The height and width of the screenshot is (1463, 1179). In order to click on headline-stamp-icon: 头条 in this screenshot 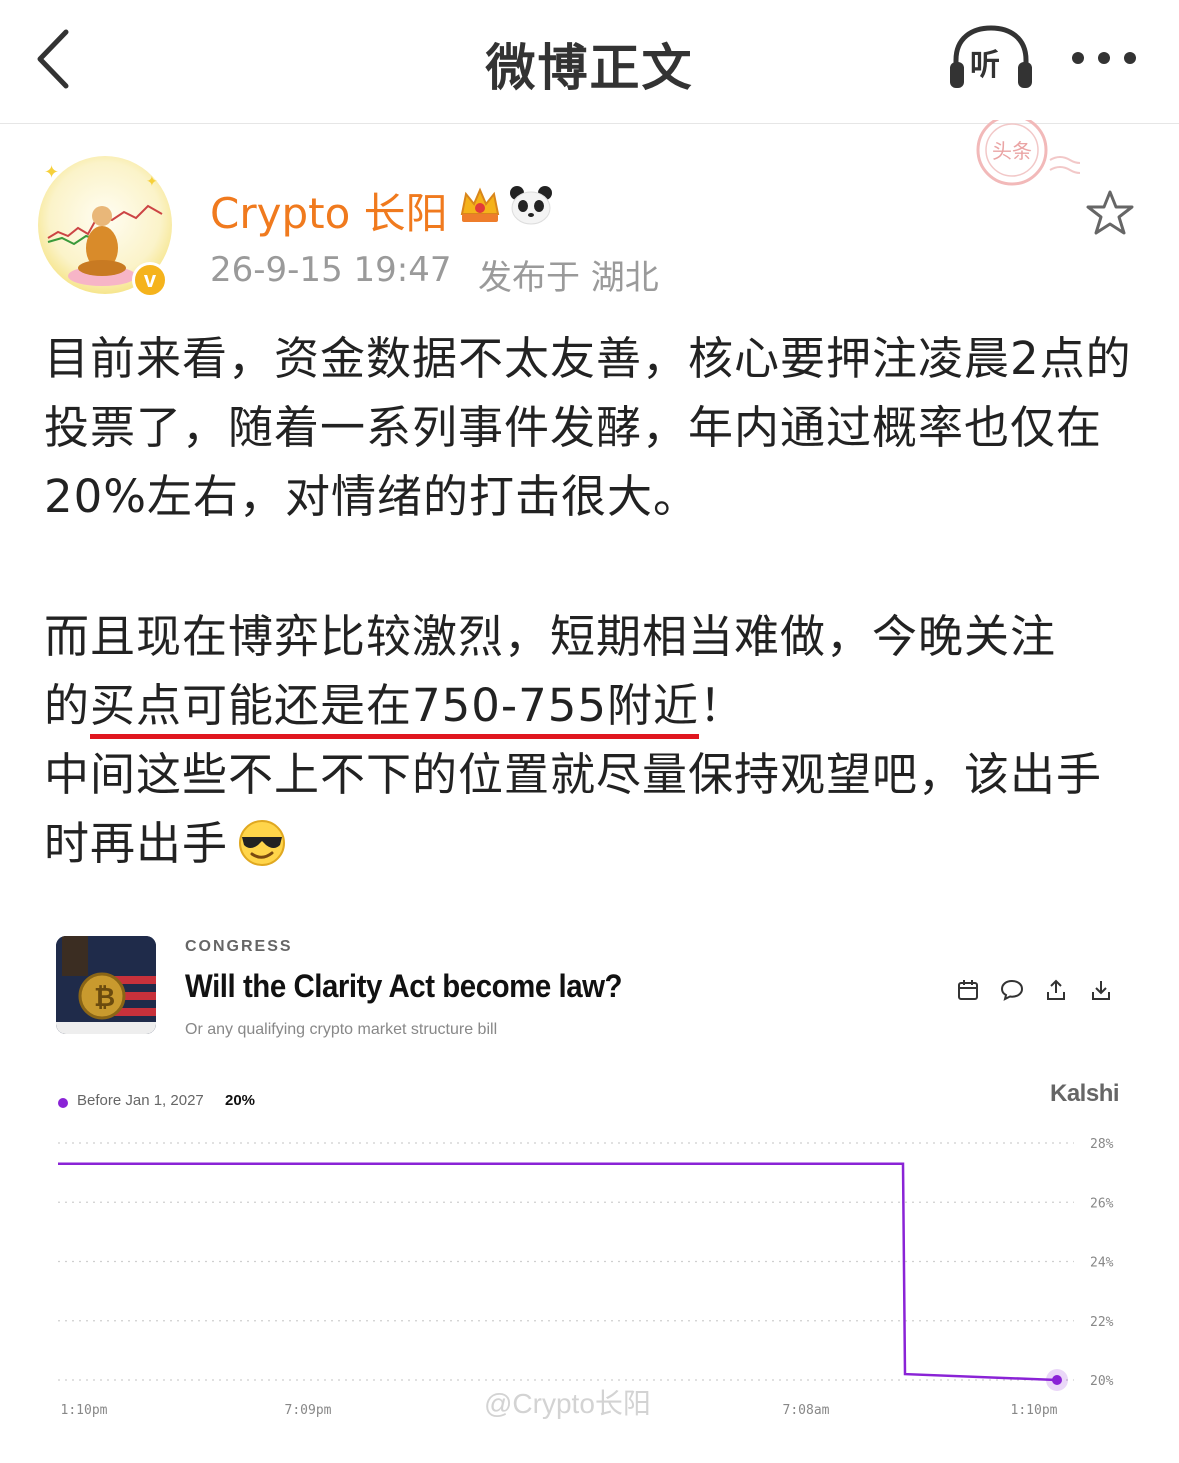, I will do `click(1028, 153)`.